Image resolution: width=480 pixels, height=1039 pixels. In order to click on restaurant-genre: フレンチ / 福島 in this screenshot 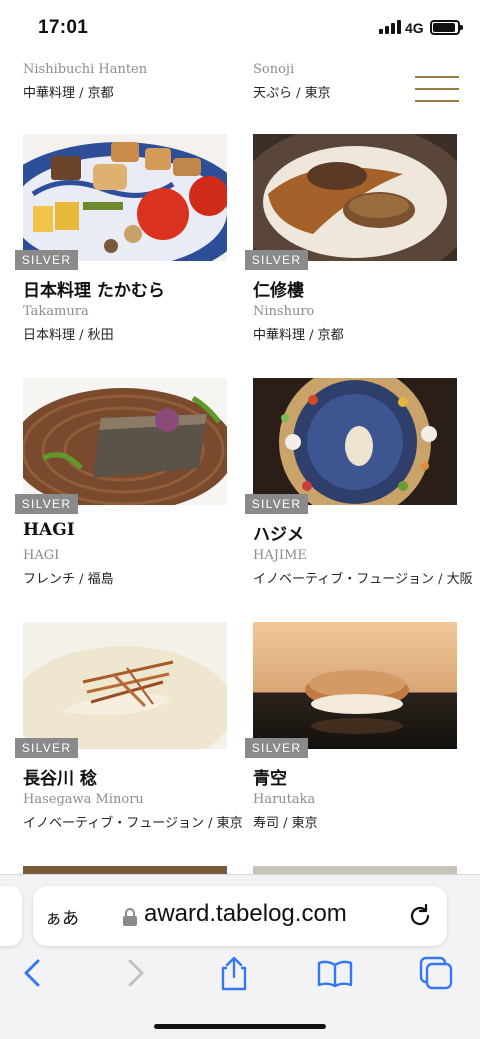, I will do `click(68, 579)`.